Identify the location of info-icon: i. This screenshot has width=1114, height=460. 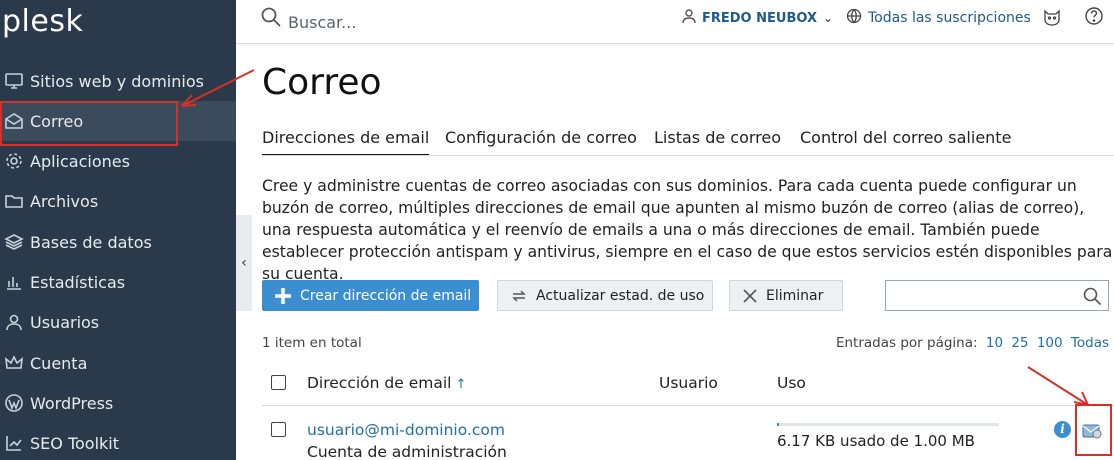
(1062, 429).